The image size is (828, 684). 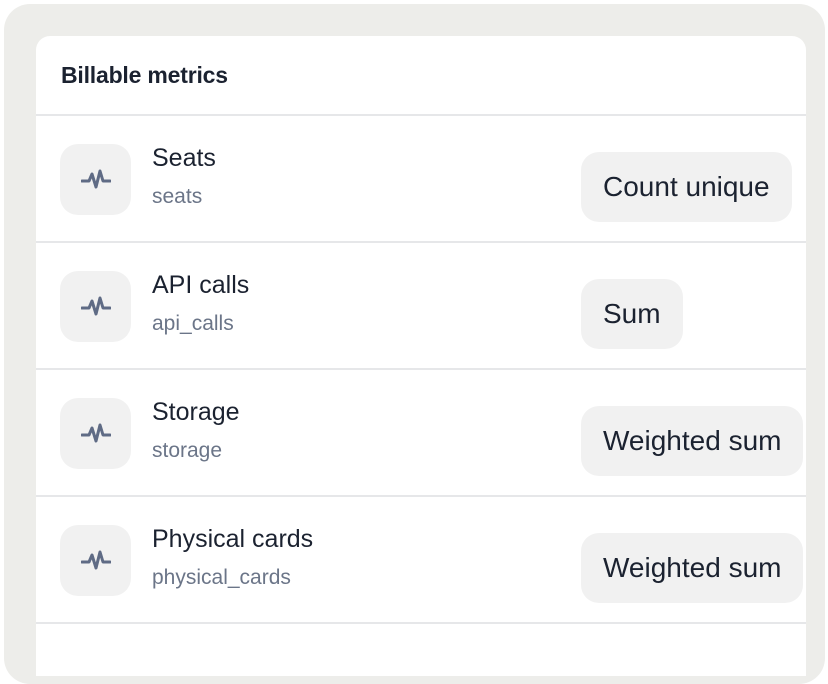 I want to click on metric-name: Physical cards, so click(x=233, y=539).